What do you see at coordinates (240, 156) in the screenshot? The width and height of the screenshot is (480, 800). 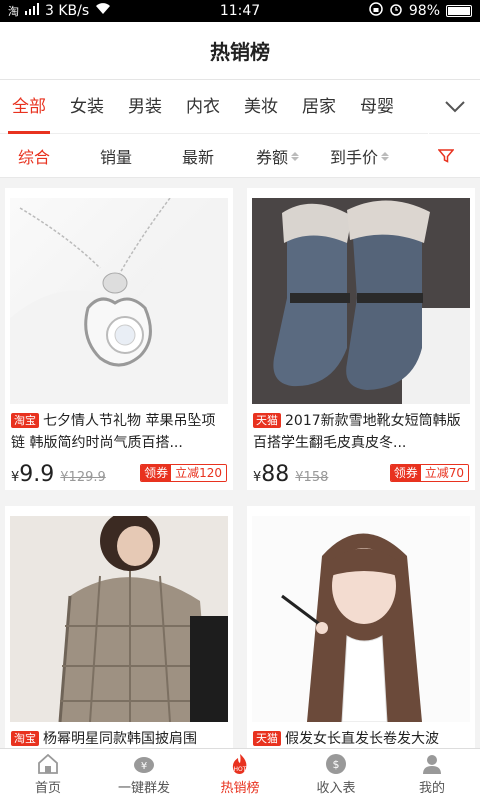 I see `sort-bar: 综合 销量 最新 券额 到手价` at bounding box center [240, 156].